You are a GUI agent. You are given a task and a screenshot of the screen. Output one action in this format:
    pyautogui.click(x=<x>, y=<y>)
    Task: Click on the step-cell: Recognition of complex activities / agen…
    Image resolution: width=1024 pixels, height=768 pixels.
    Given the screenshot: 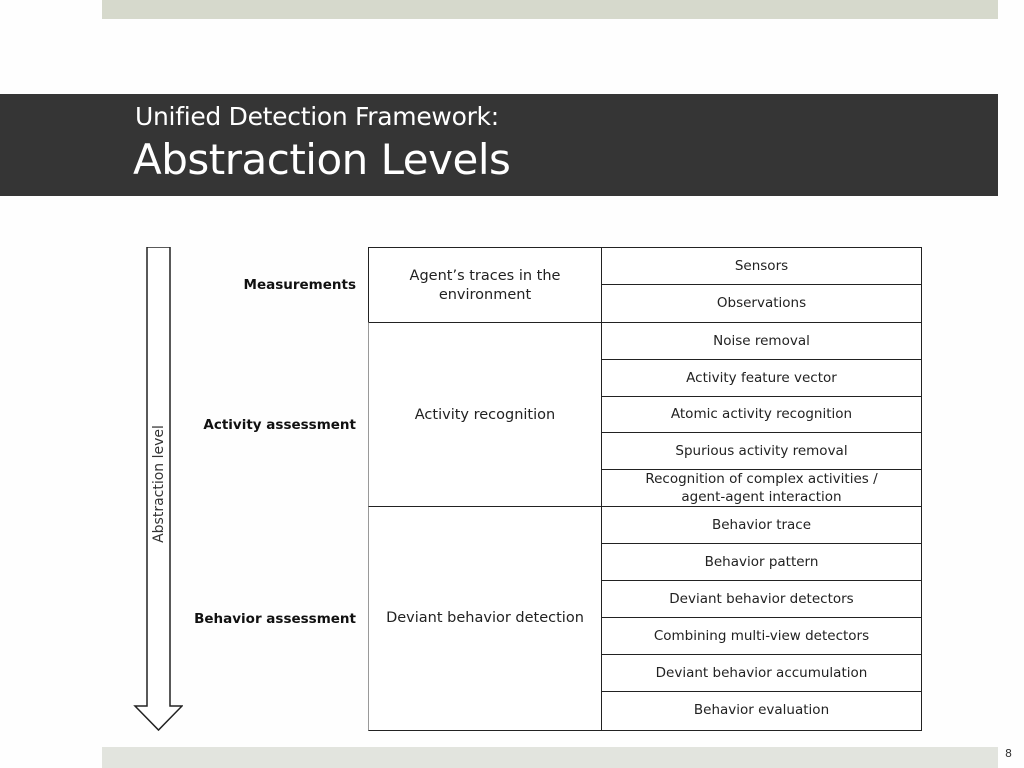 What is the action you would take?
    pyautogui.click(x=761, y=488)
    